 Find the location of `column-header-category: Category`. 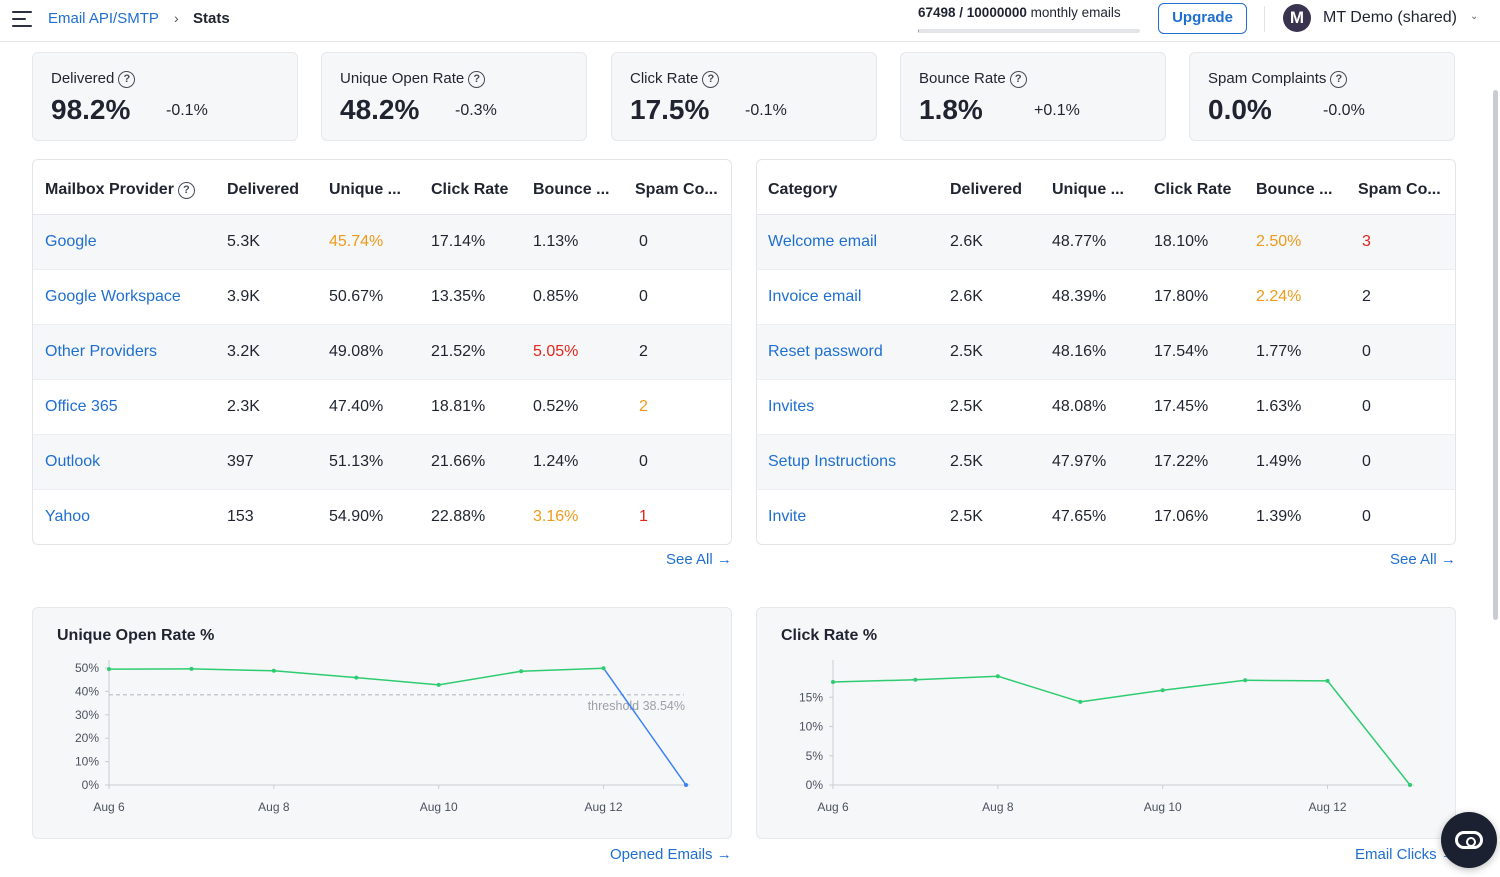

column-header-category: Category is located at coordinates (802, 190).